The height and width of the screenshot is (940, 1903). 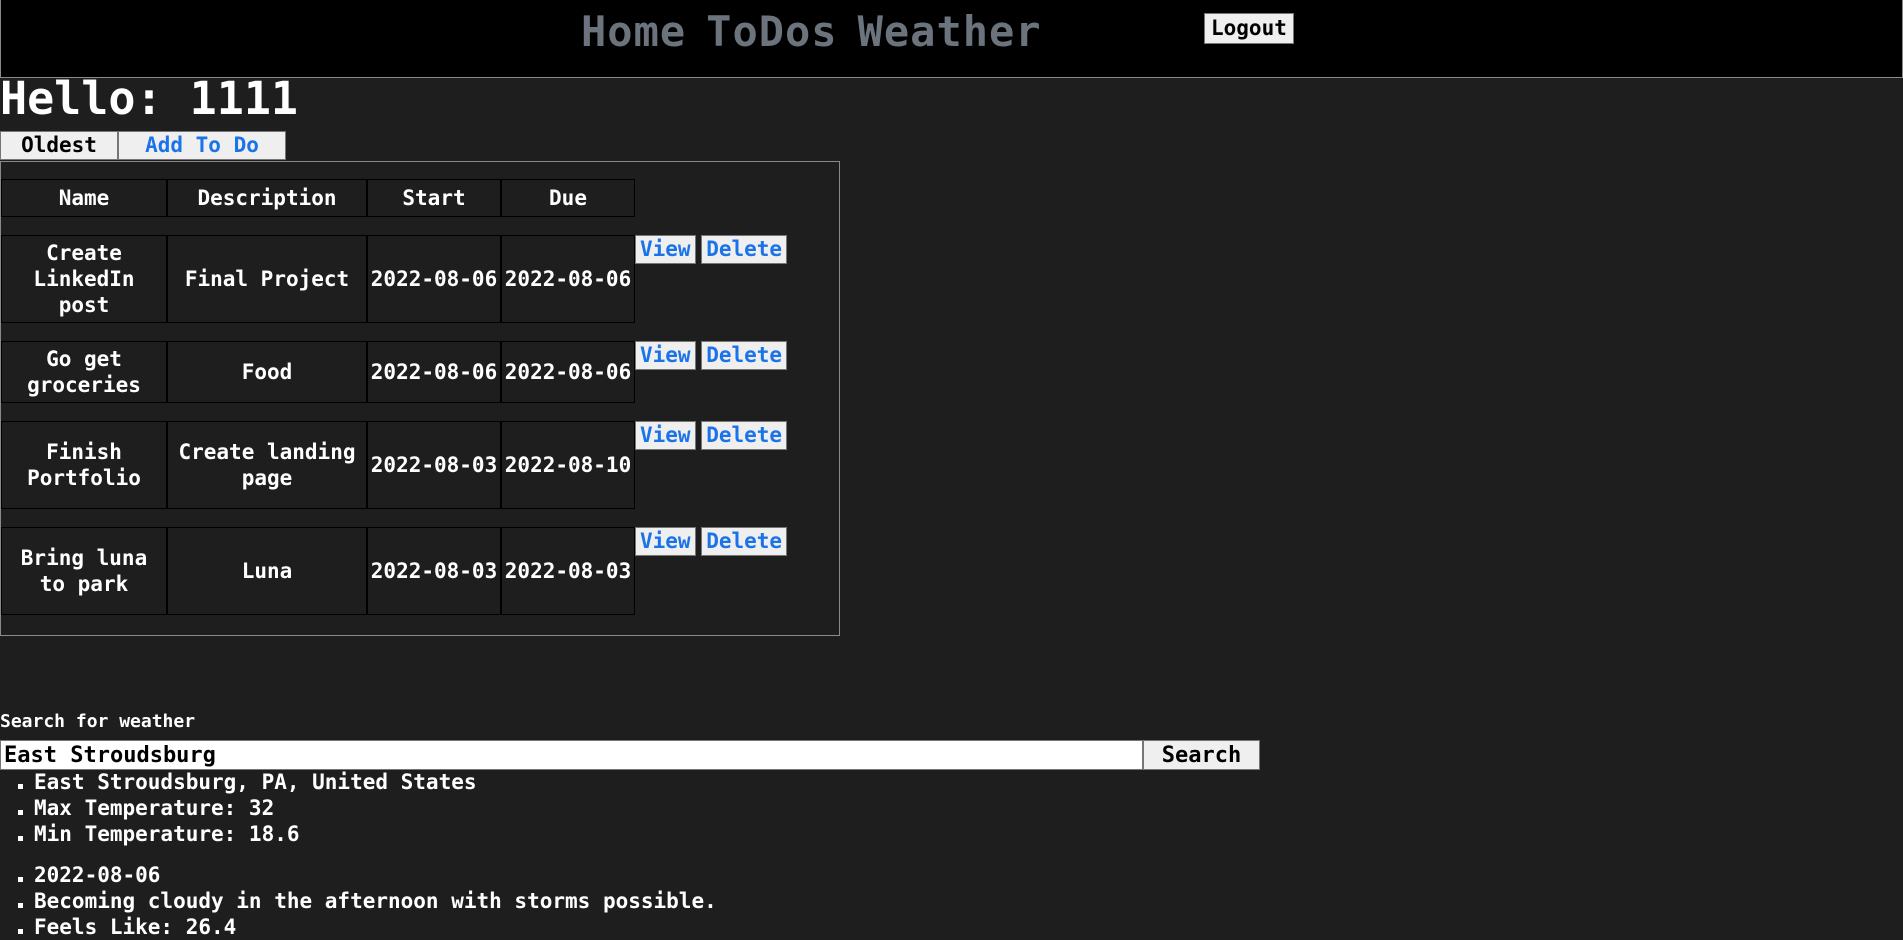 What do you see at coordinates (84, 571) in the screenshot?
I see `todo-name: Bring luna to park` at bounding box center [84, 571].